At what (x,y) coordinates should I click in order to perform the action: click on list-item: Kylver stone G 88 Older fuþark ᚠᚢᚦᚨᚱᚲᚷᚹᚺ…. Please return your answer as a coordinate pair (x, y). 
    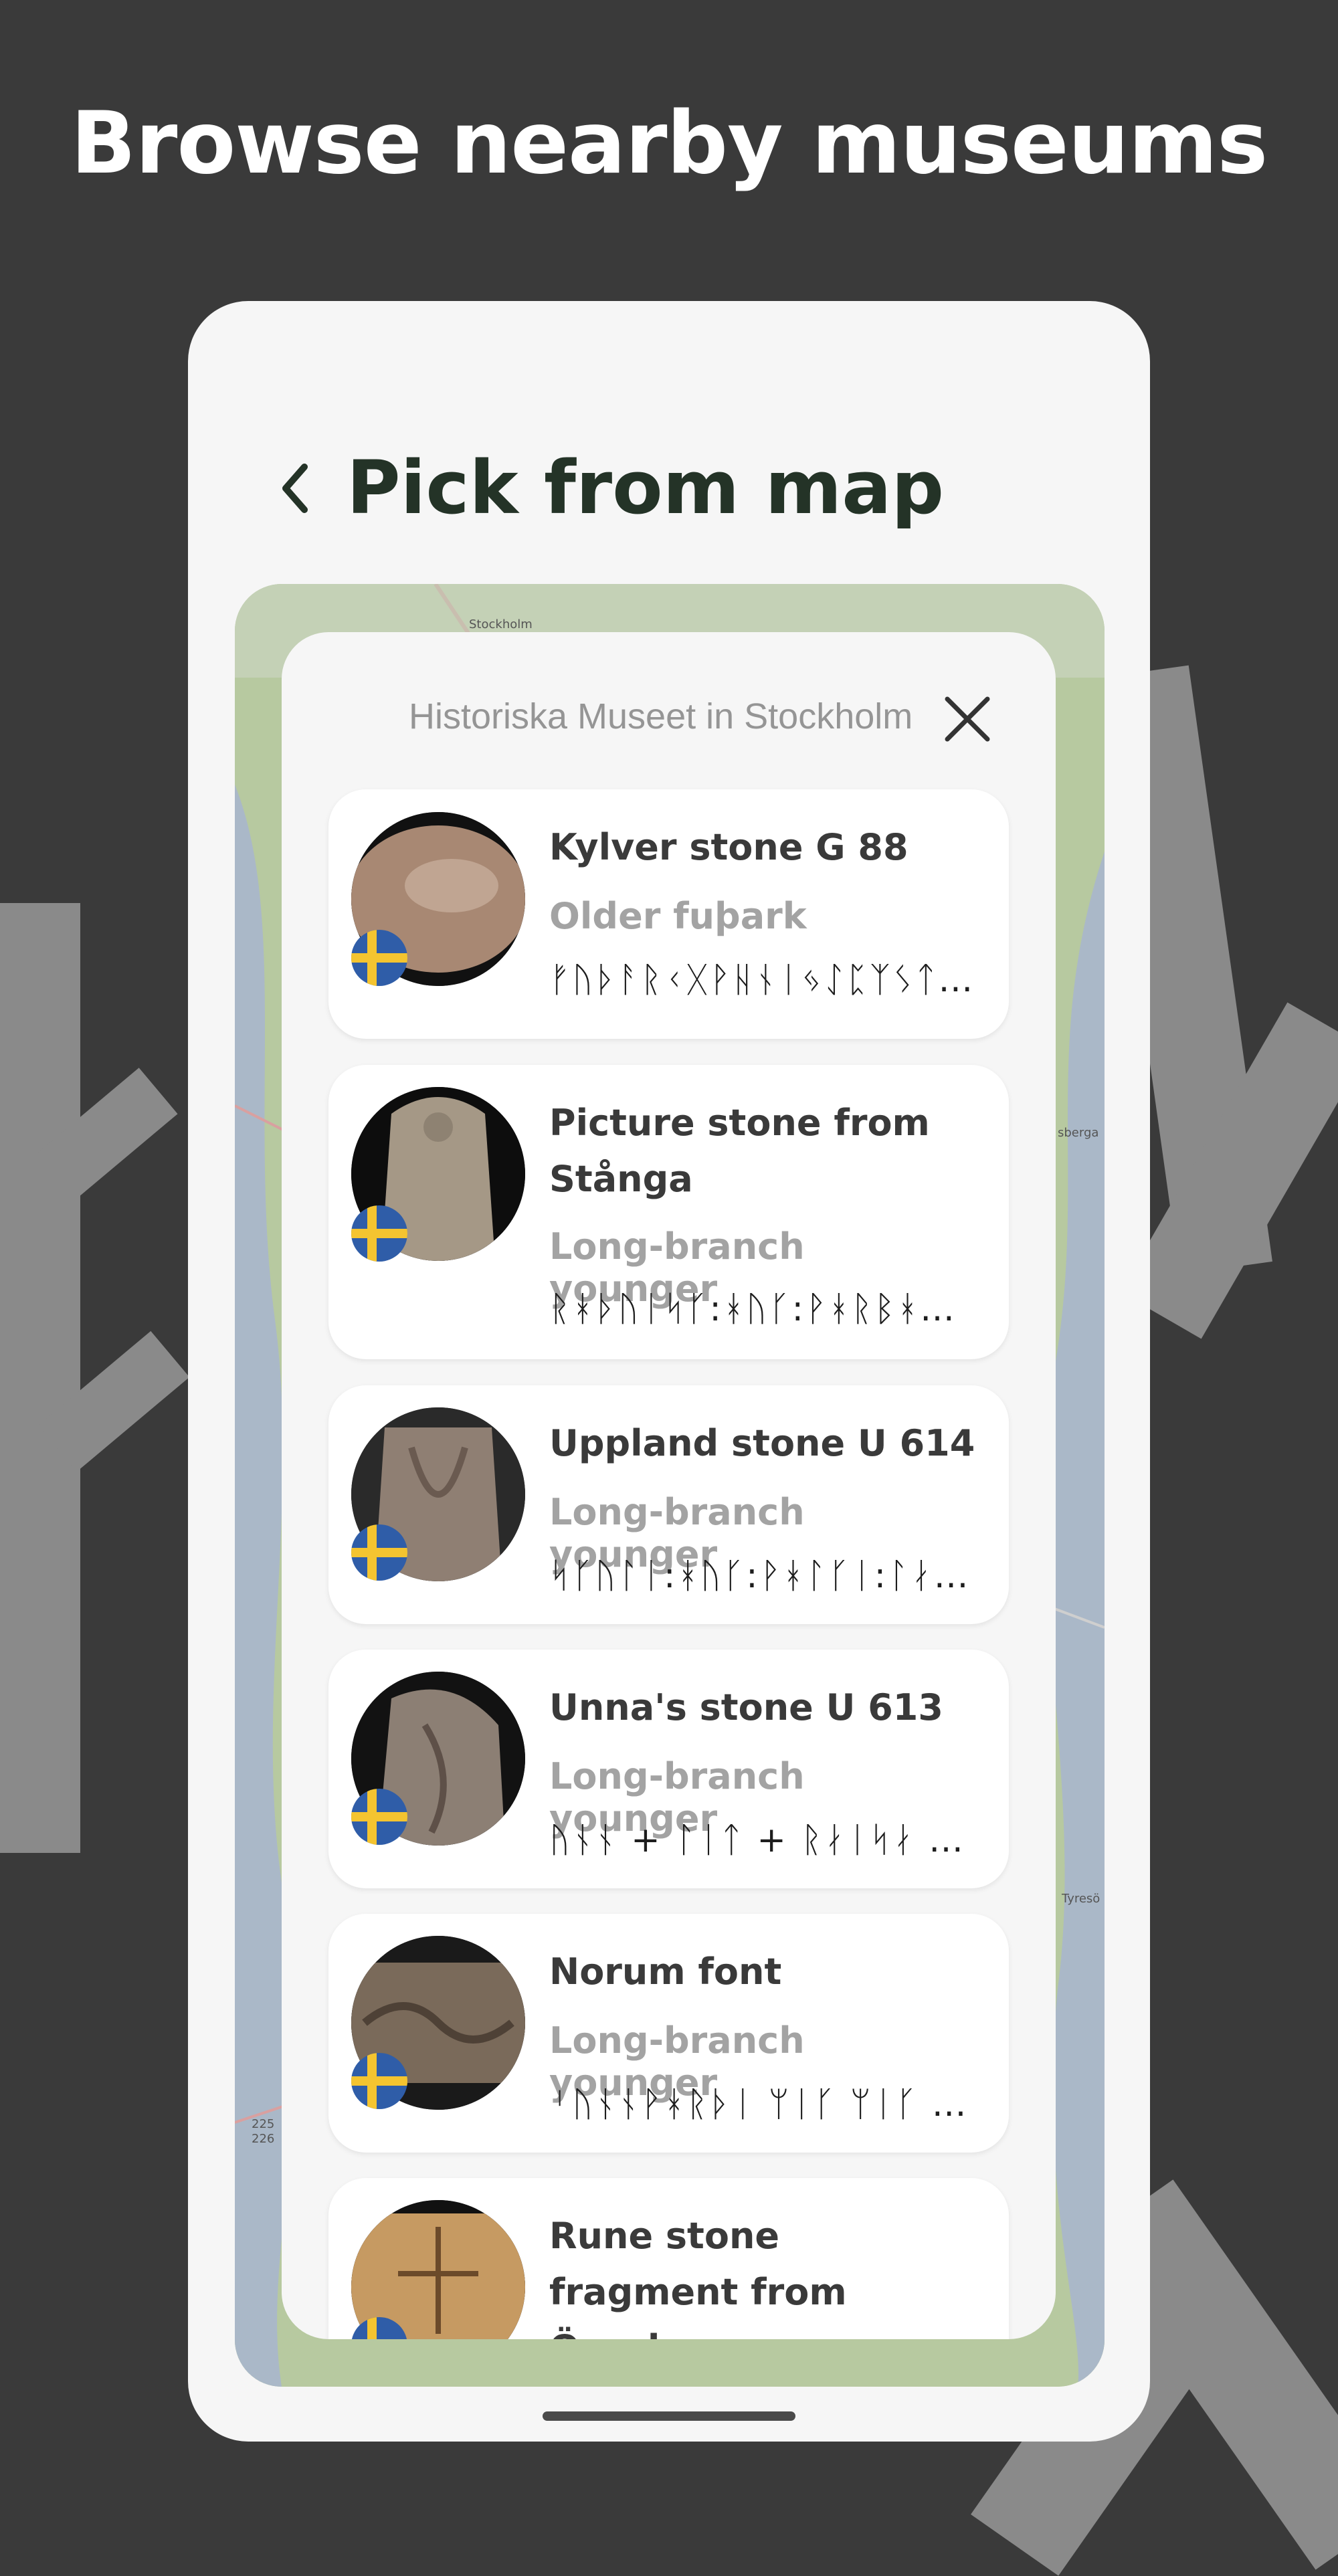
    Looking at the image, I should click on (668, 914).